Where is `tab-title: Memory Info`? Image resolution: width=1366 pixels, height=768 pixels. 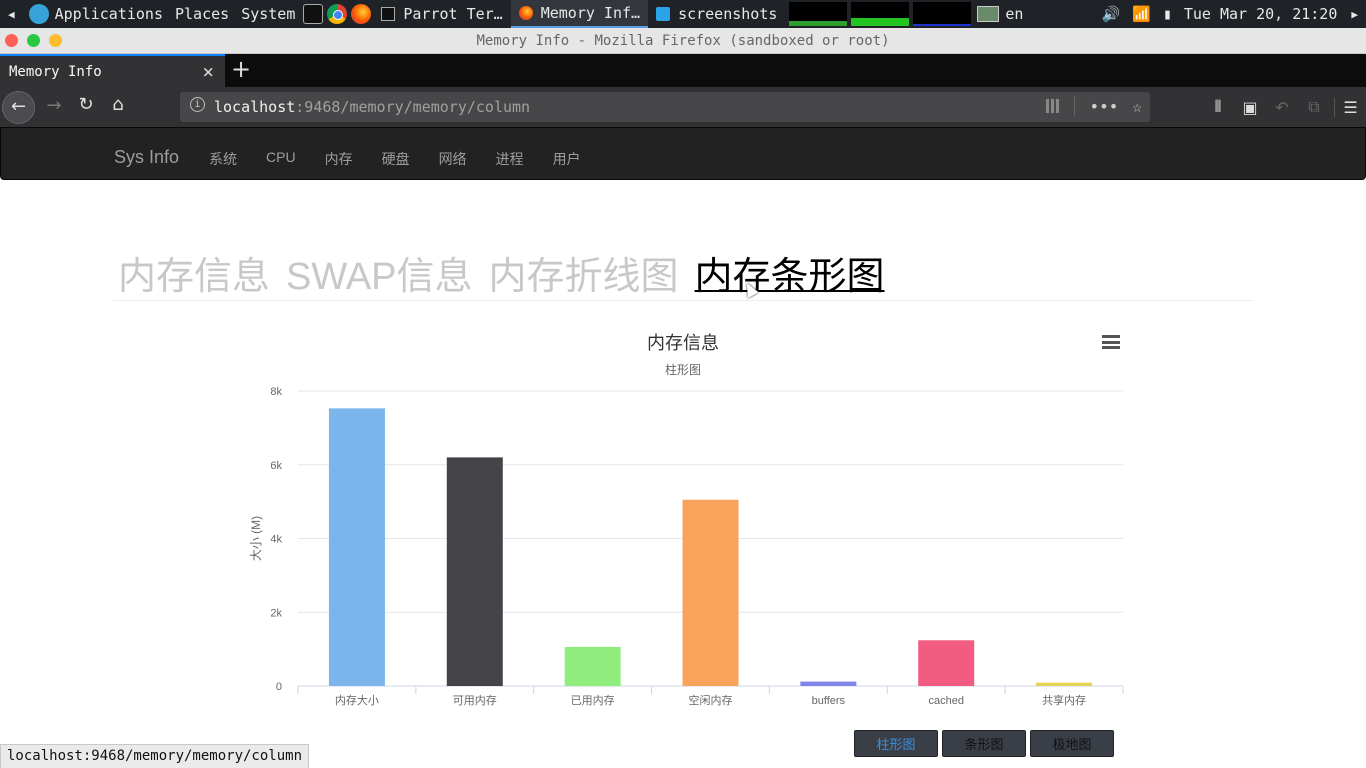
tab-title: Memory Info is located at coordinates (55, 72).